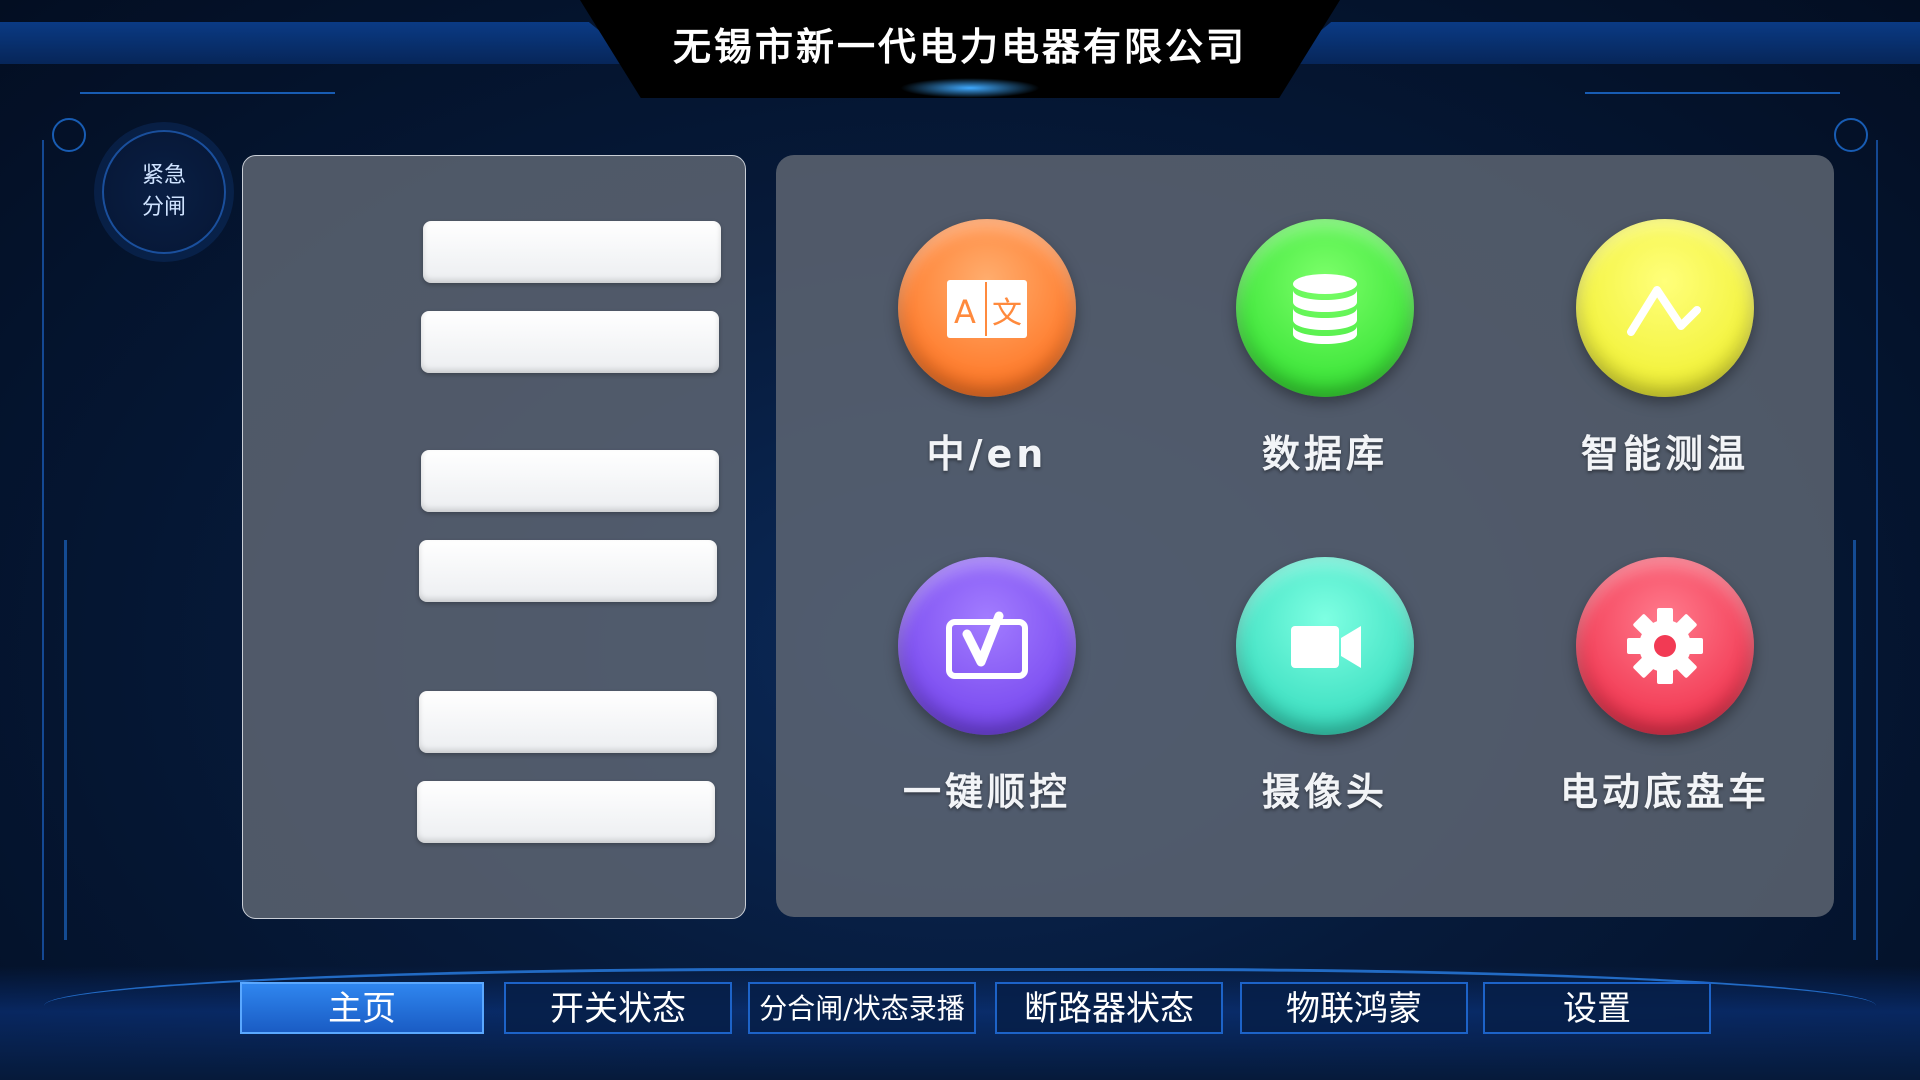 This screenshot has width=1920, height=1080. What do you see at coordinates (1007, 313) in the screenshot?
I see `svg-text: 文` at bounding box center [1007, 313].